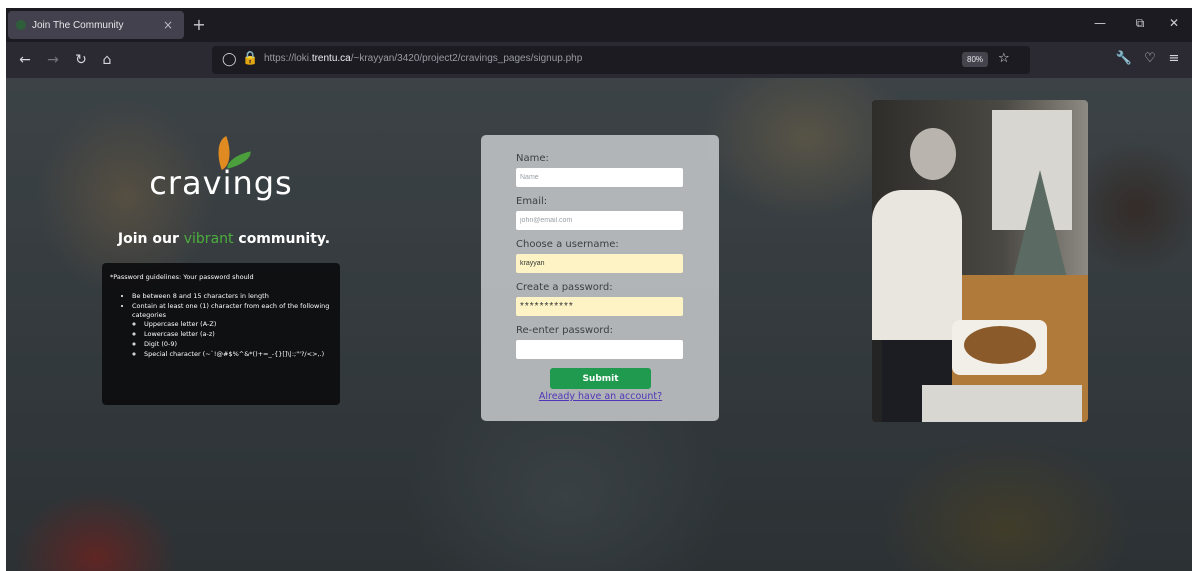 This screenshot has height=571, width=1192. I want to click on guideline-category: Lowercase letter (a-z), so click(238, 334).